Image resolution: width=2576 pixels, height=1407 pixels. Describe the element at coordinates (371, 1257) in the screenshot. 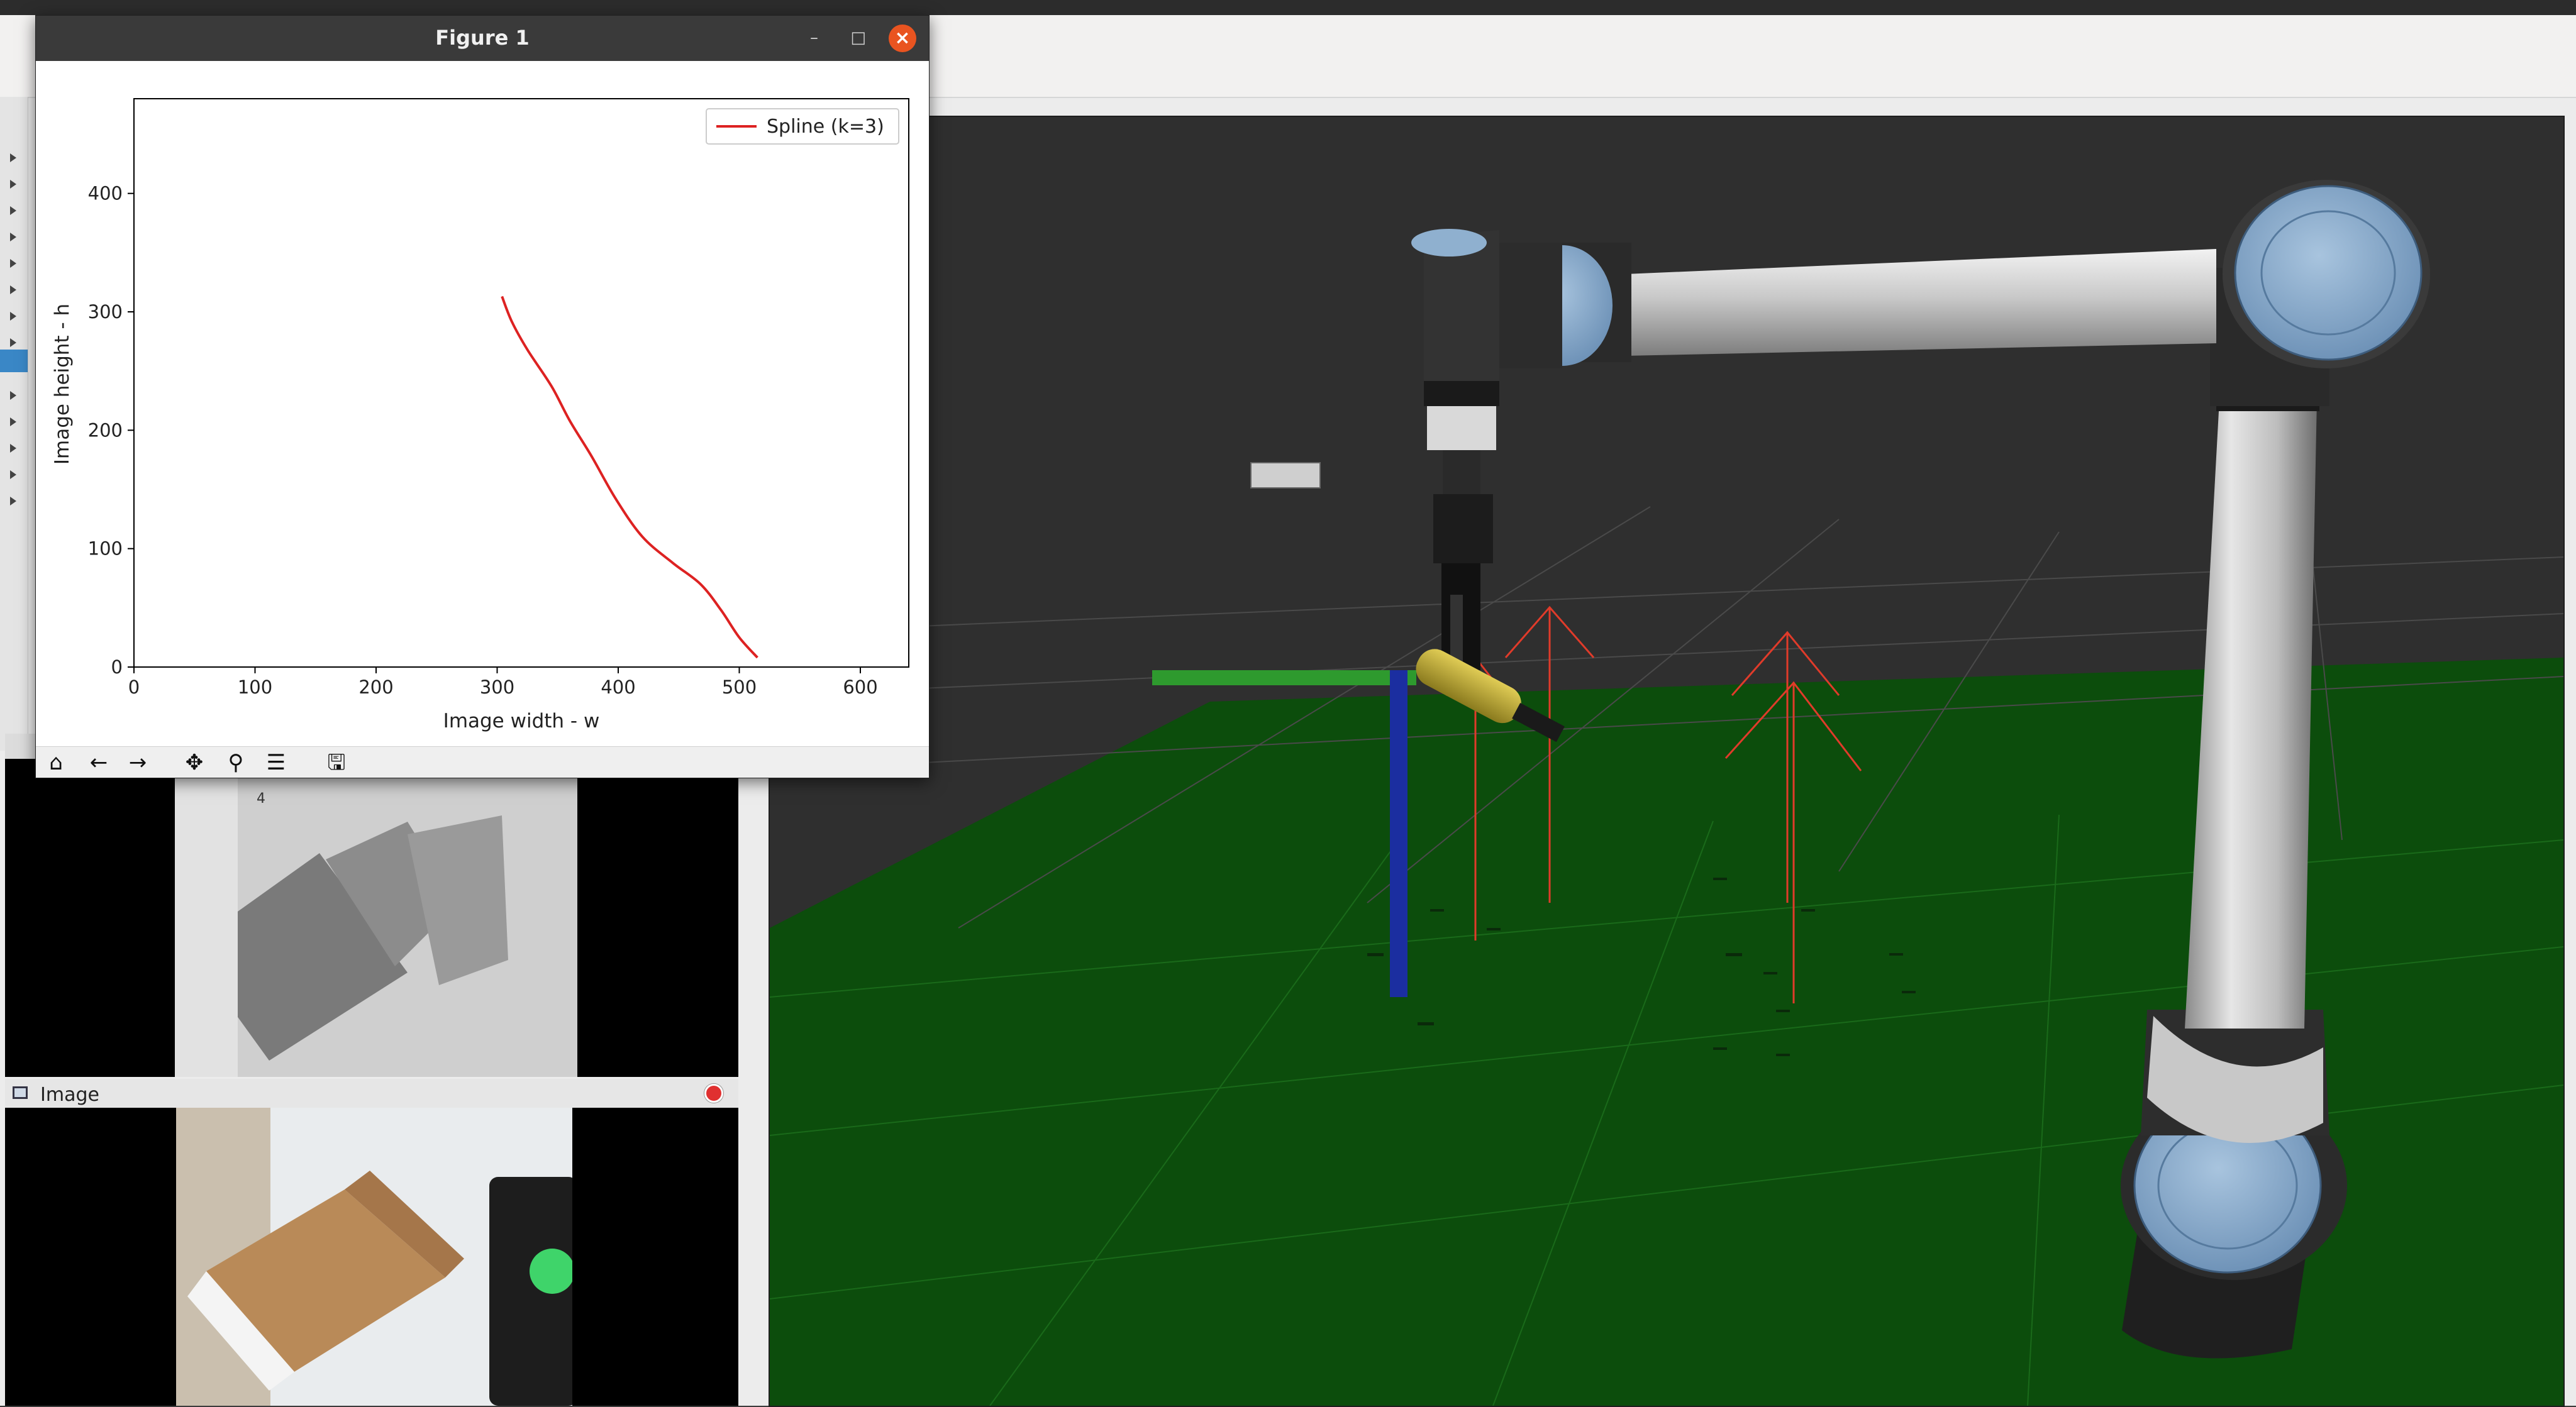

I see `color-image` at that location.